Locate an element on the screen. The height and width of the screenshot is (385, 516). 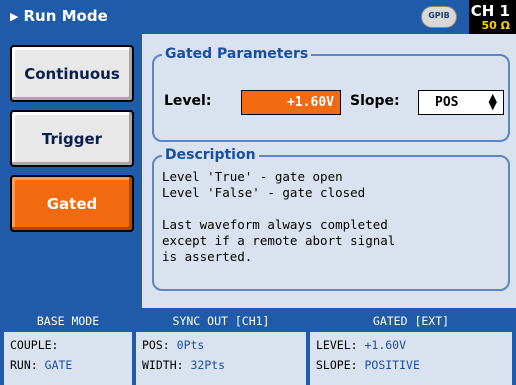
continuous-button: Continuous is located at coordinates (72, 73).